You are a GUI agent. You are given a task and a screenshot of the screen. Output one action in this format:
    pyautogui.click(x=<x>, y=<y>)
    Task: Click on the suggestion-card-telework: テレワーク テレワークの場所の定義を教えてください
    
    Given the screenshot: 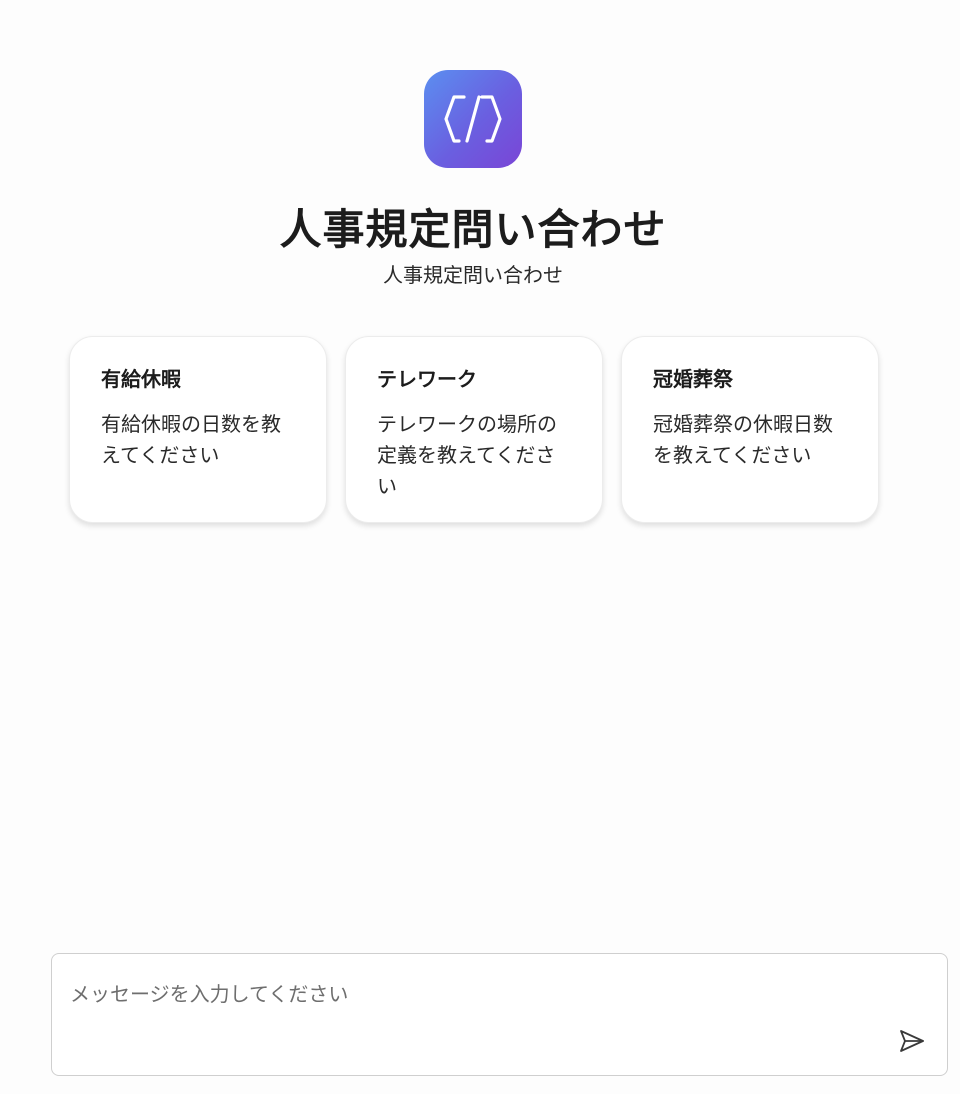 What is the action you would take?
    pyautogui.click(x=474, y=429)
    